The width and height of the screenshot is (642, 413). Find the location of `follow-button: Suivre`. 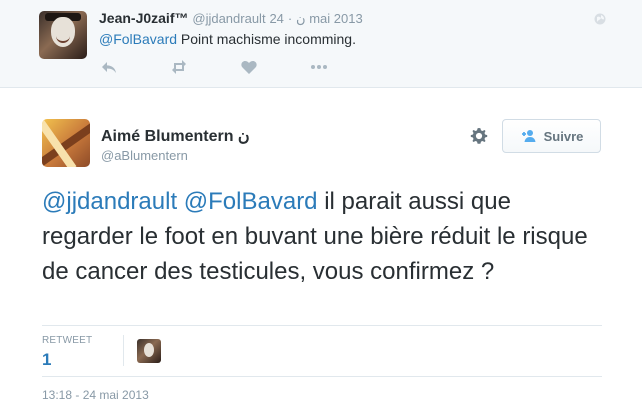

follow-button: Suivre is located at coordinates (551, 136).